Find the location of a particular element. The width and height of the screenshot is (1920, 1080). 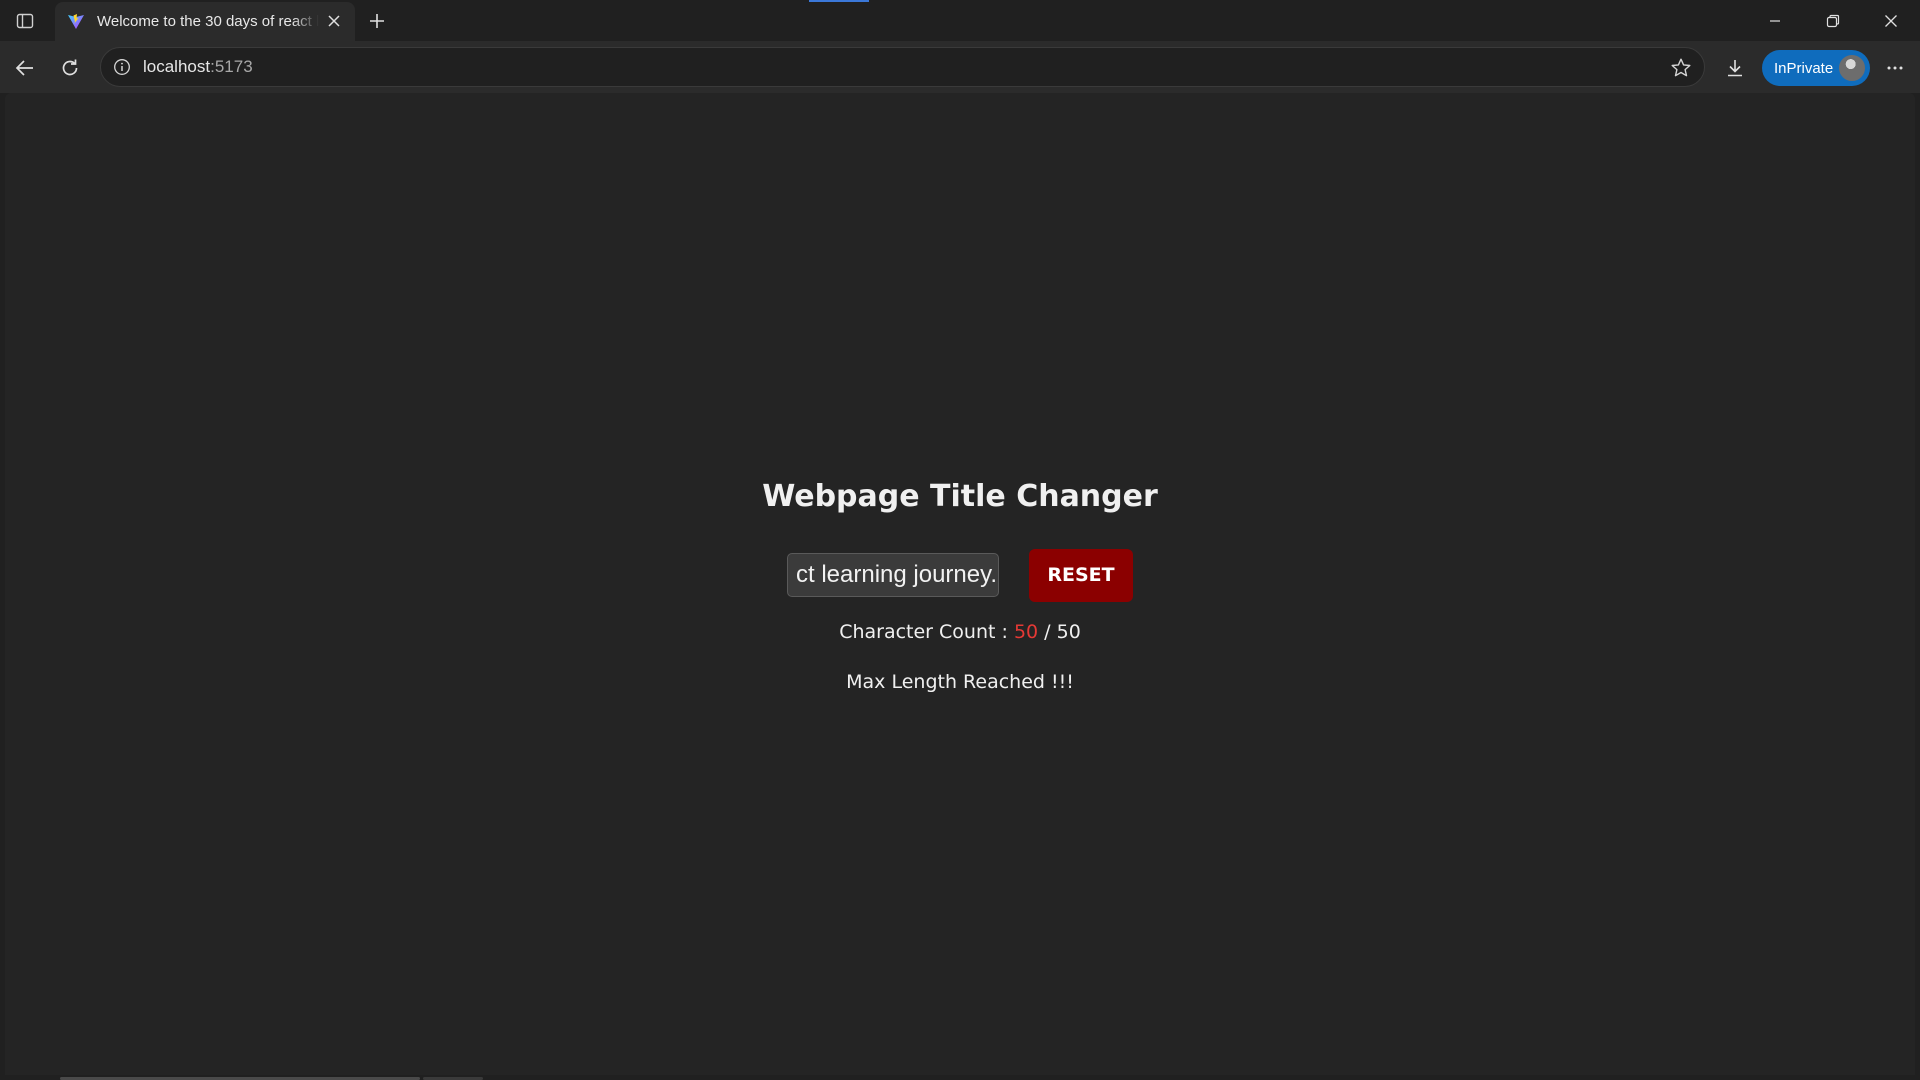

inprivate-profile-button: InPrivate is located at coordinates (1816, 68).